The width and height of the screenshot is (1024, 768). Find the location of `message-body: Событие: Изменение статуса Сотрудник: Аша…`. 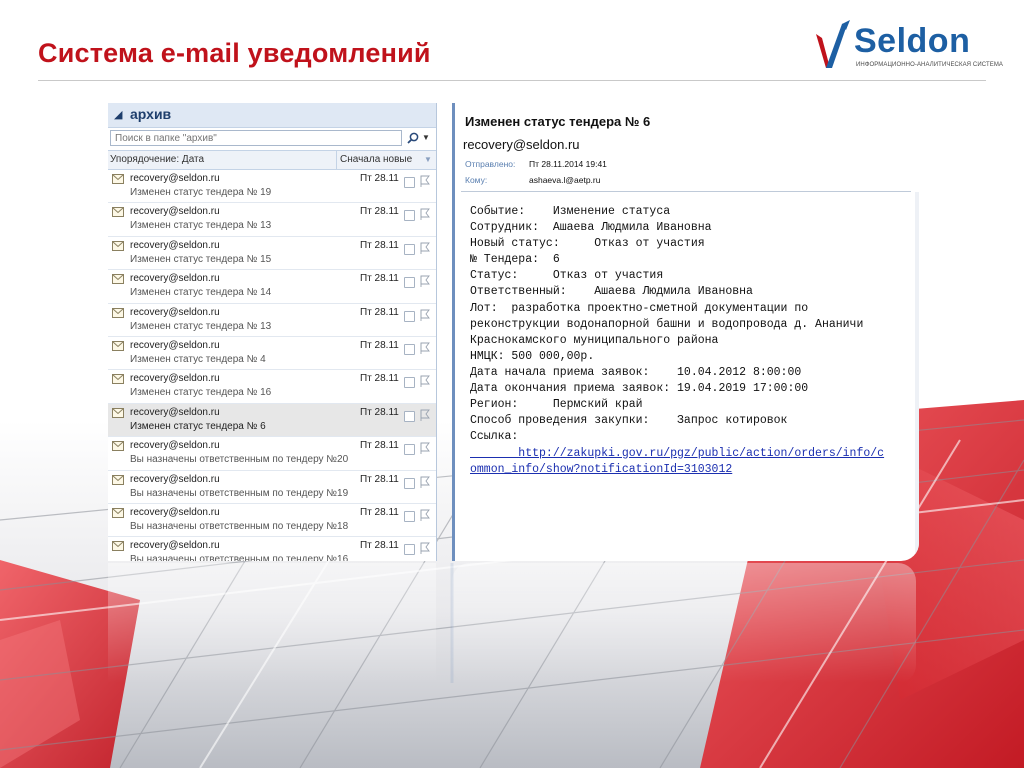

message-body: Событие: Изменение статуса Сотрудник: Аша… is located at coordinates (666, 324).